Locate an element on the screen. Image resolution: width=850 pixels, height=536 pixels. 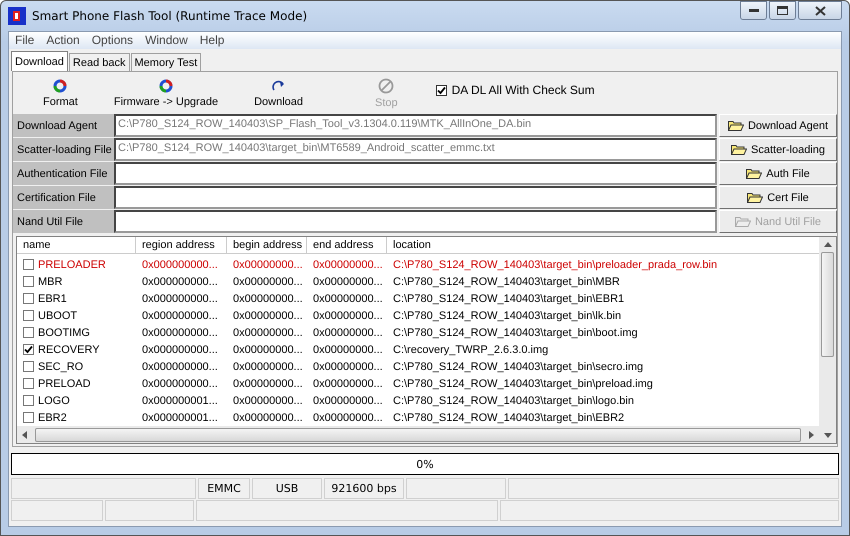
table-cell: C:\P780_S124_ROW_140403\target_bin\preload.img is located at coordinates (523, 384).